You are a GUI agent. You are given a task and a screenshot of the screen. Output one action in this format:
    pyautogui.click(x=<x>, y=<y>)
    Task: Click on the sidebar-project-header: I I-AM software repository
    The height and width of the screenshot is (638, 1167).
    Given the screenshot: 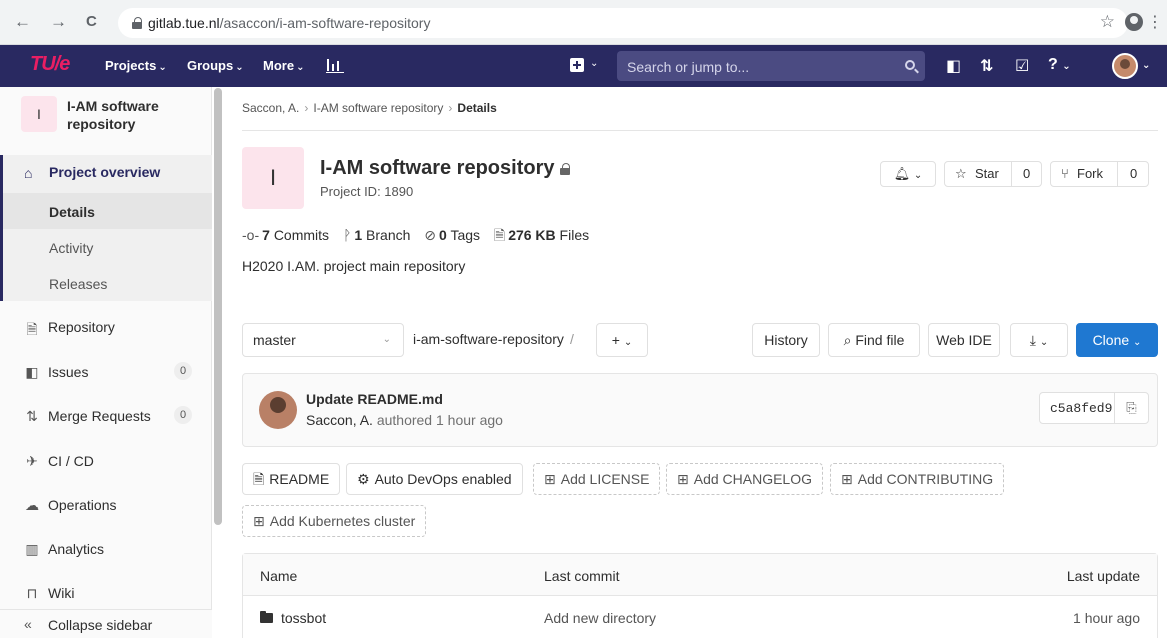 What is the action you would take?
    pyautogui.click(x=106, y=116)
    